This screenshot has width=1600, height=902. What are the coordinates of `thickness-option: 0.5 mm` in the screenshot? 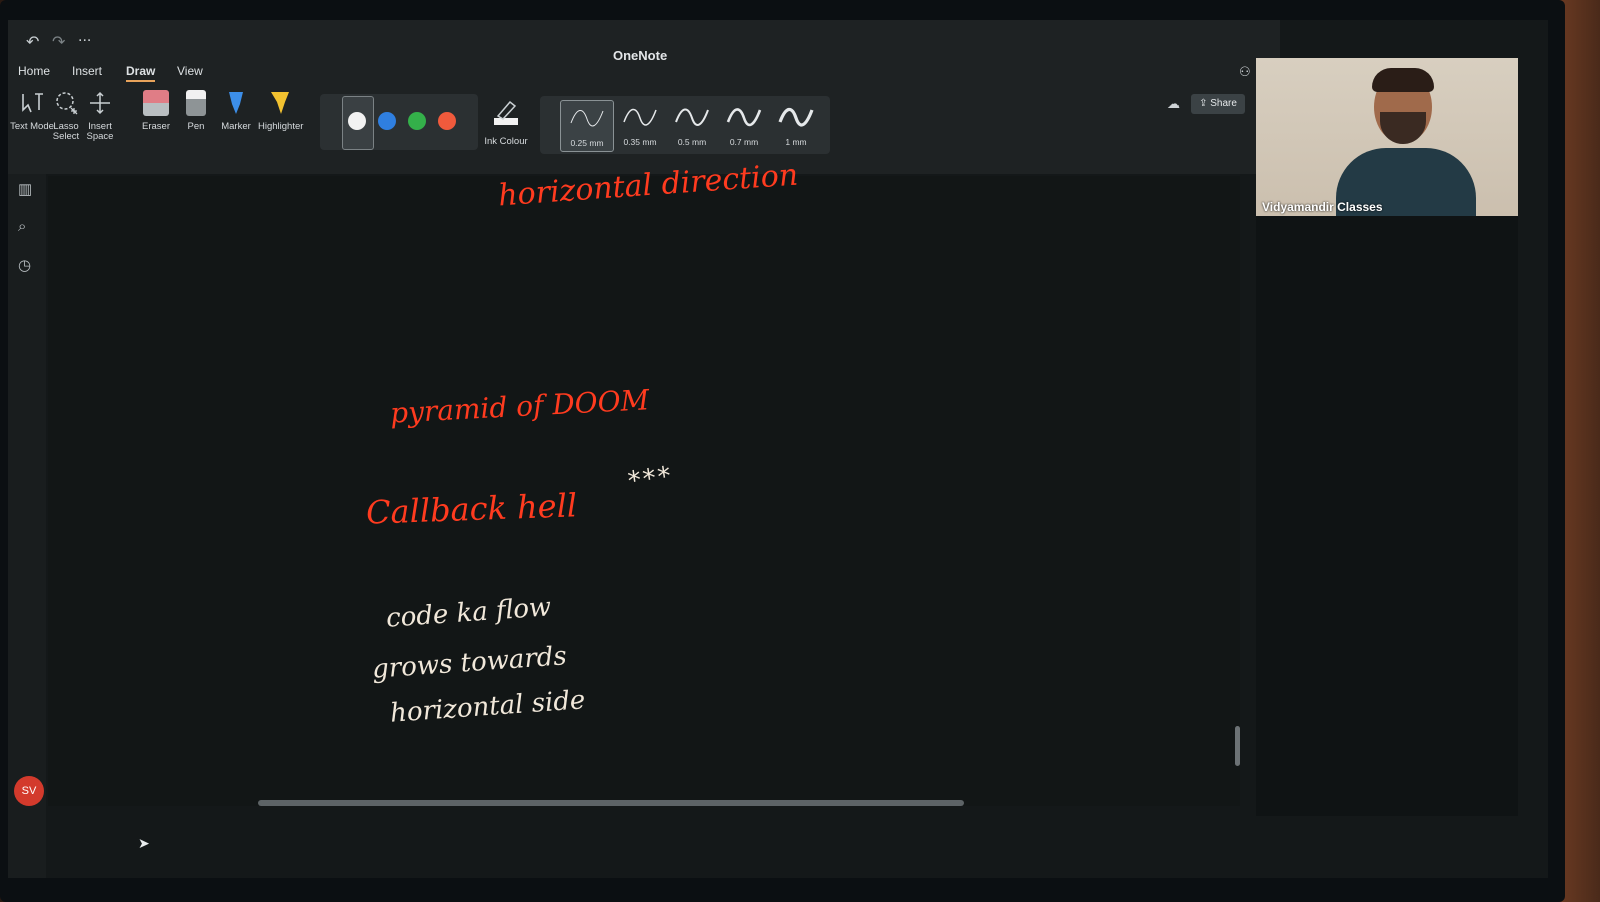 It's located at (692, 125).